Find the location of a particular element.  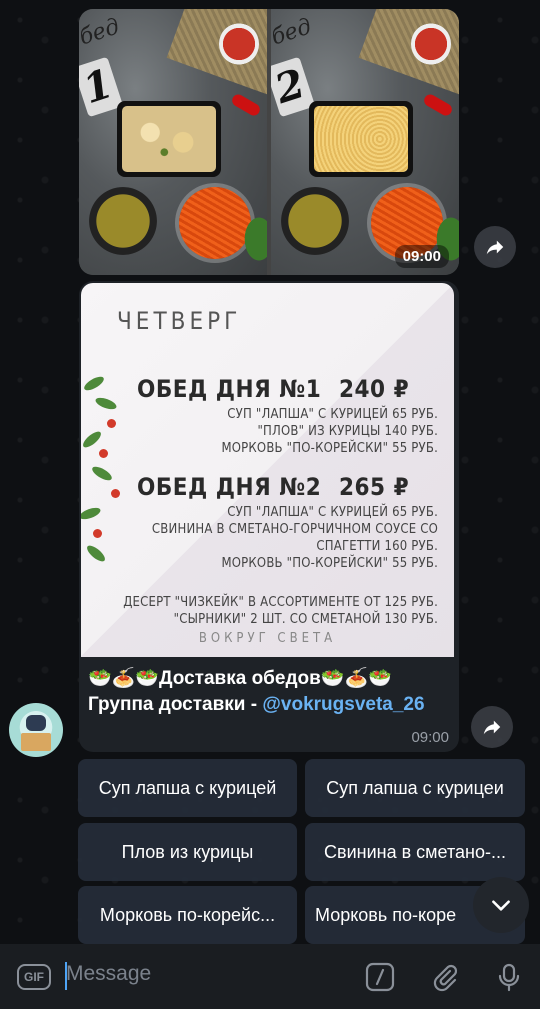

caption-title: 🥗🍝🥗Доставка обедов🥗🍝🥗 is located at coordinates (240, 678).